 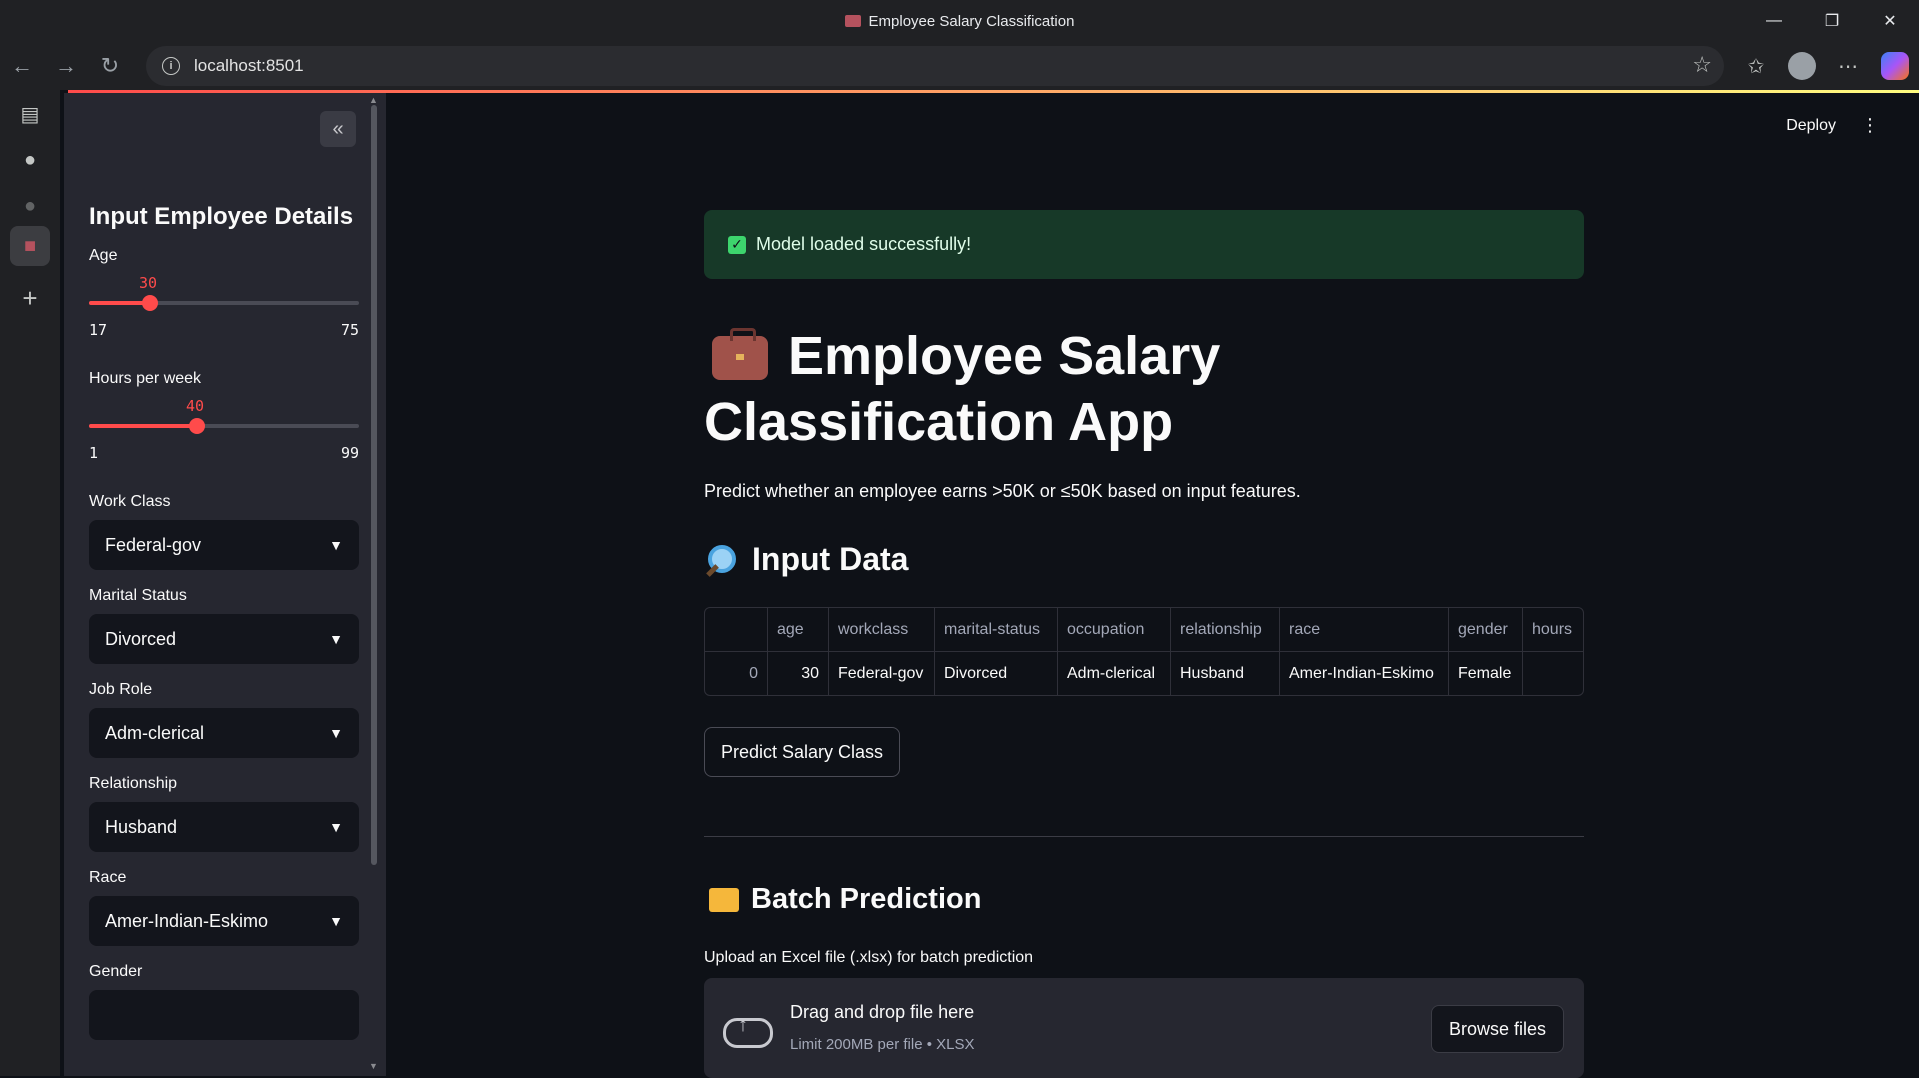 What do you see at coordinates (802, 752) in the screenshot?
I see `predict-button: Predict Salary Class` at bounding box center [802, 752].